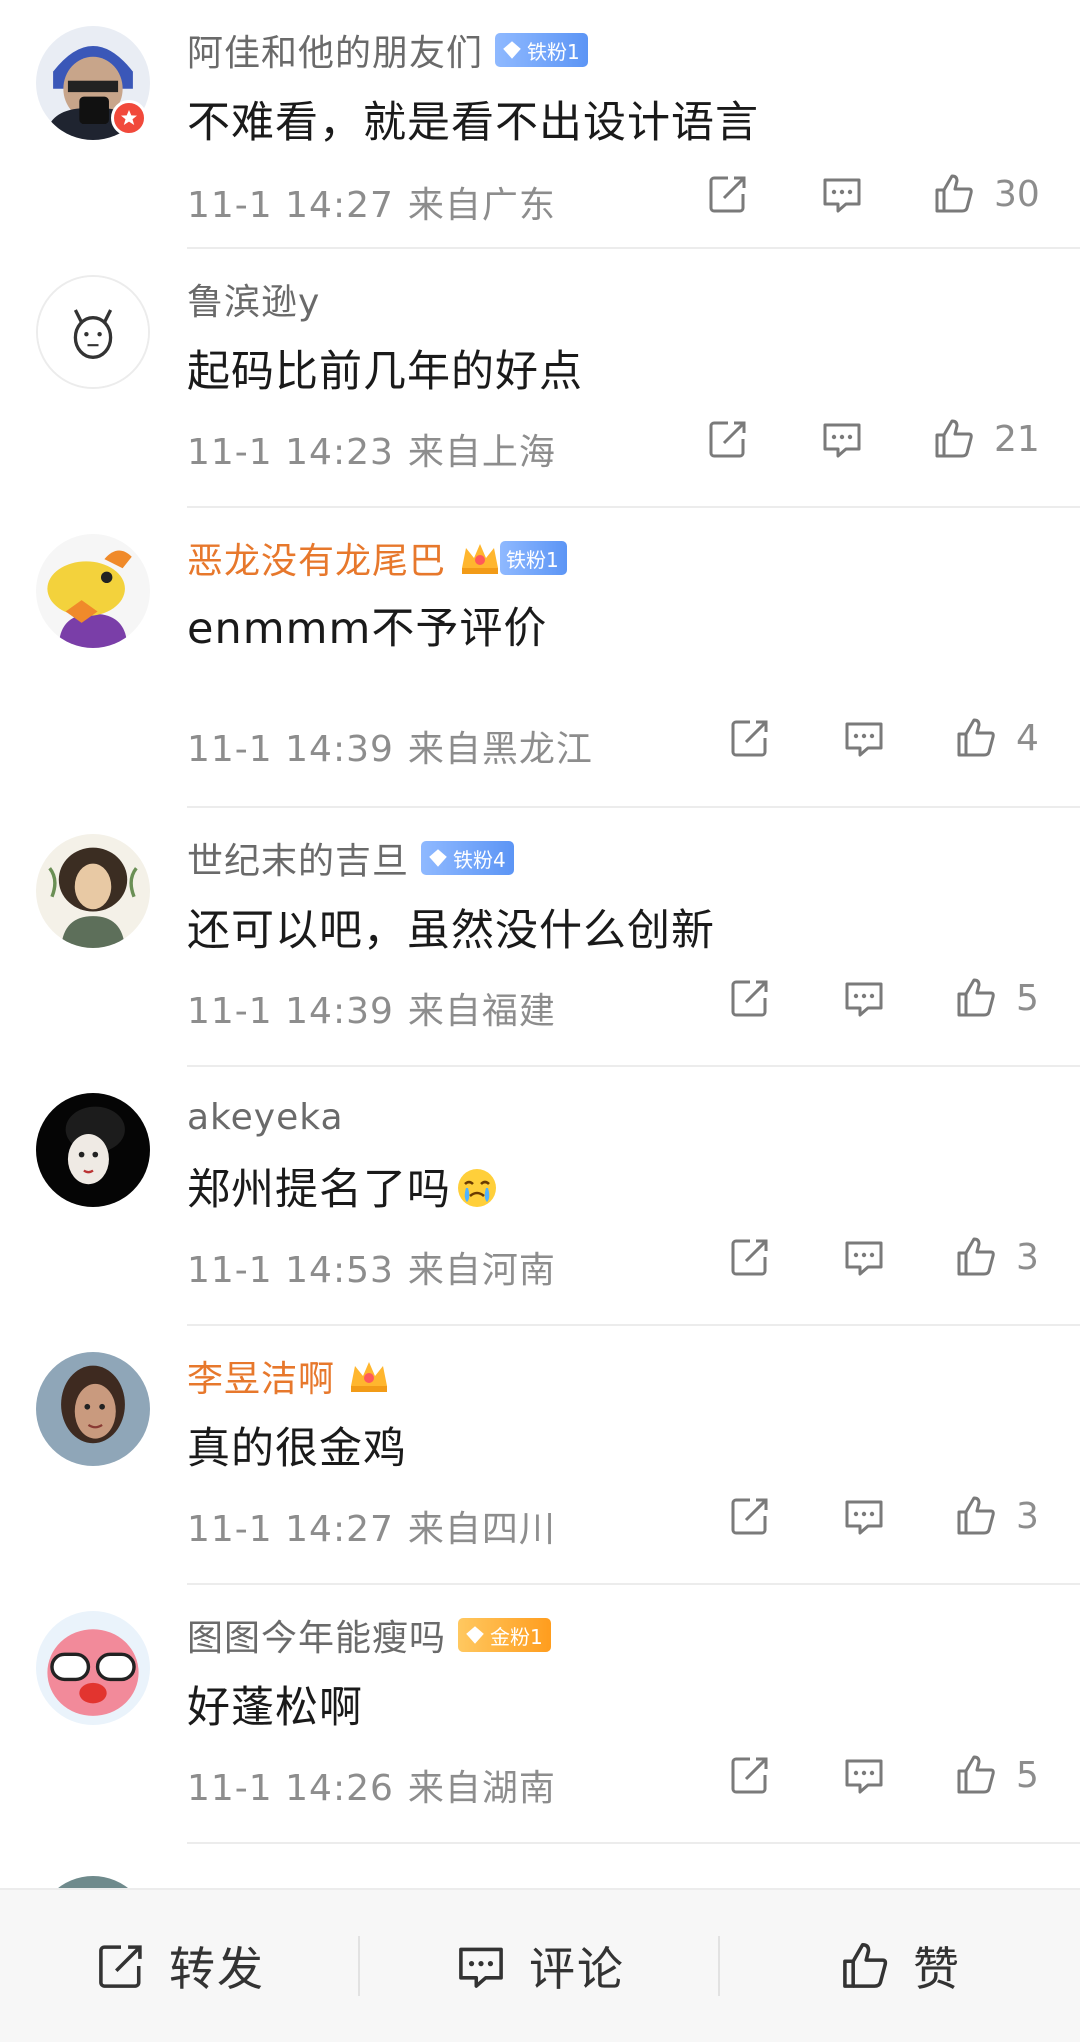 The image size is (1080, 2042). I want to click on comment-text: 还可以吧，虽然没什么创新, so click(451, 931).